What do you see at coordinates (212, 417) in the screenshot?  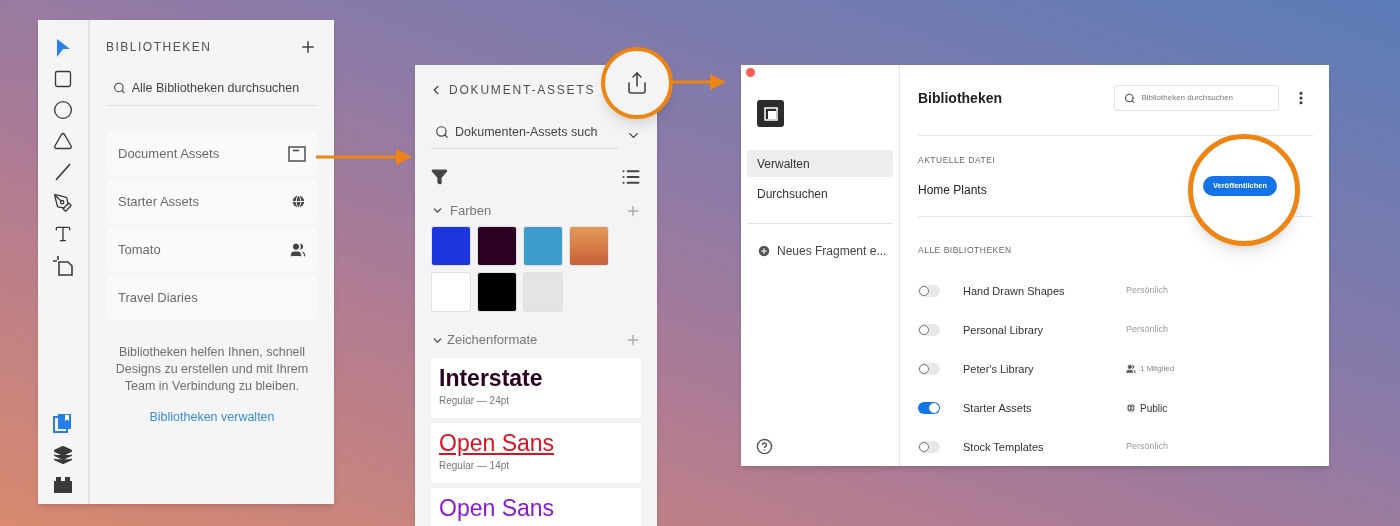 I see `manage-link: Bibliotheken verwalten` at bounding box center [212, 417].